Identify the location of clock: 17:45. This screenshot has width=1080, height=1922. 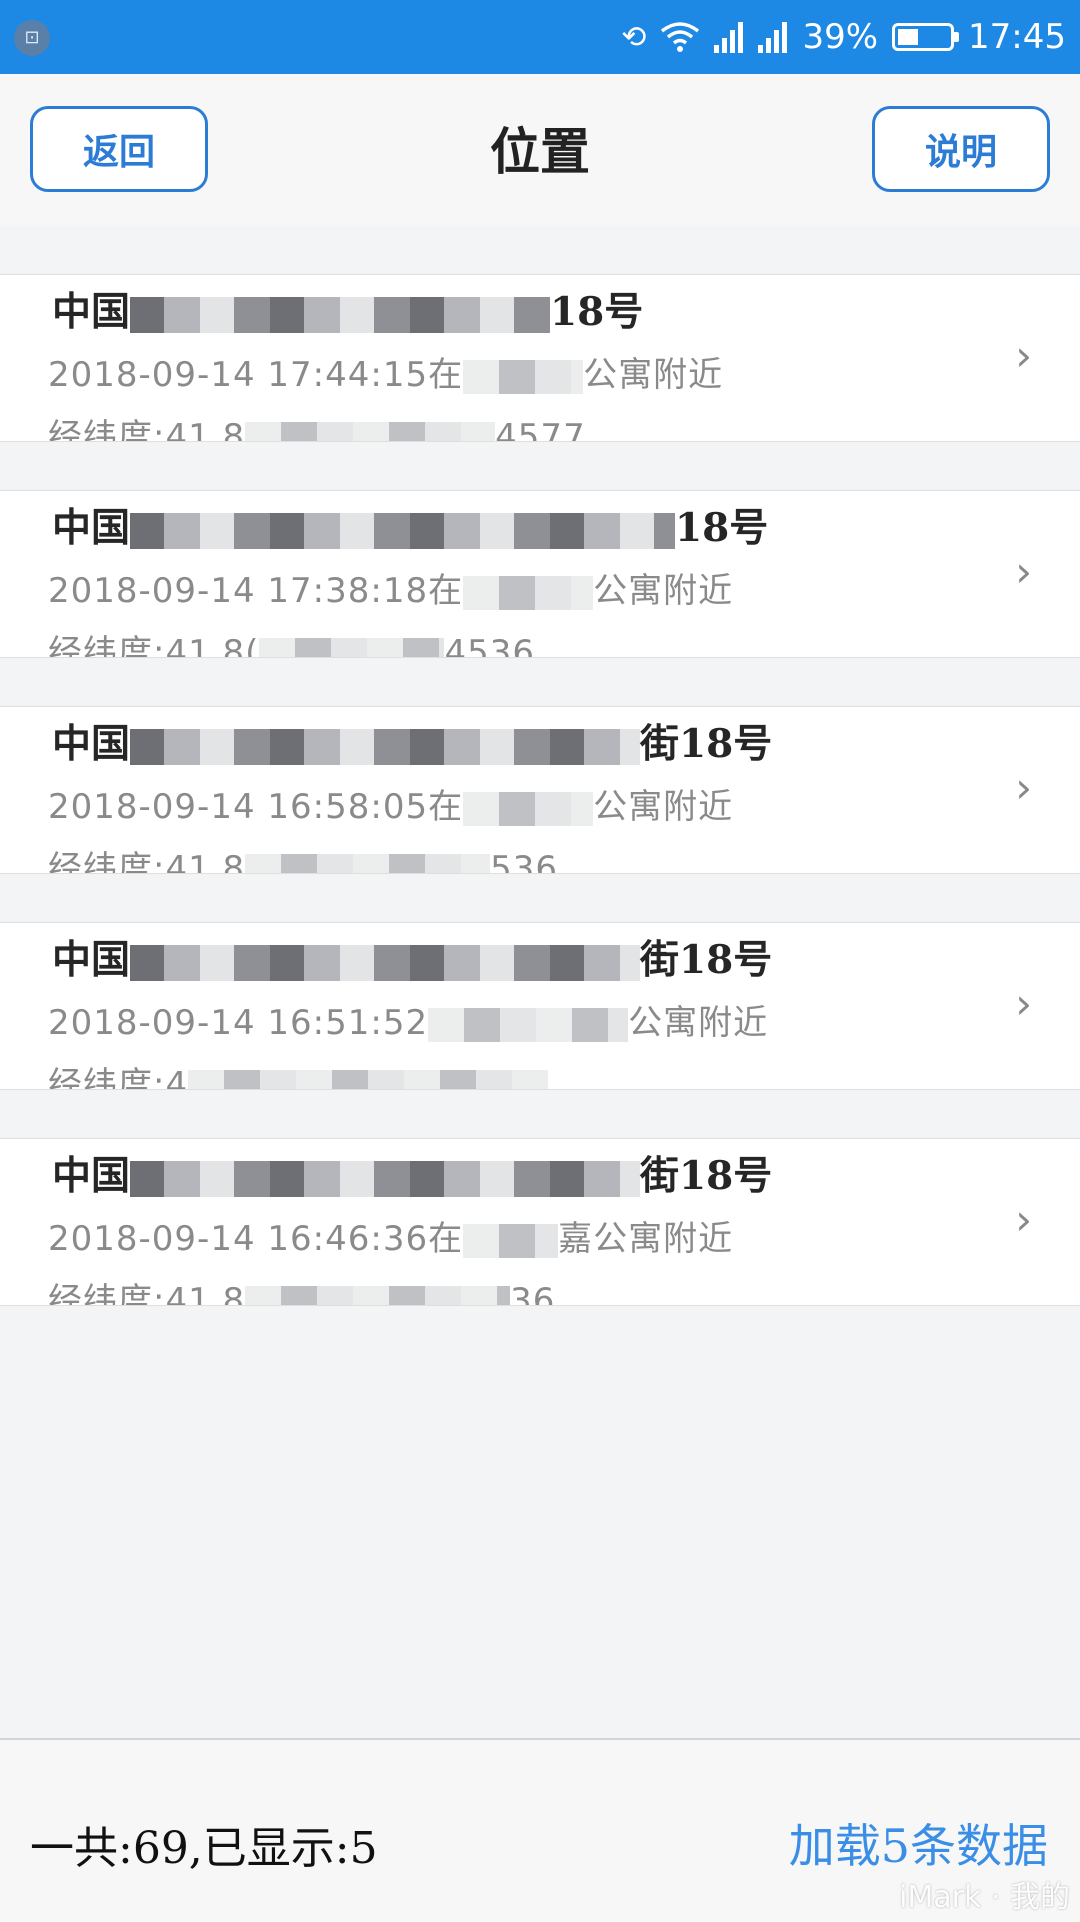
(1017, 37).